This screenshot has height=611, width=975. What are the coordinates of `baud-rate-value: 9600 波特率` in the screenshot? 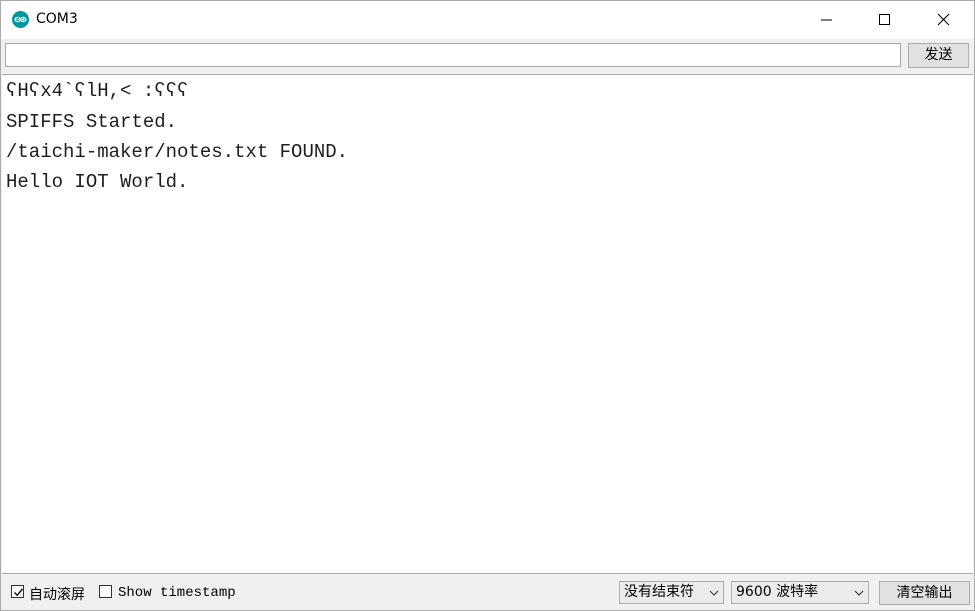 It's located at (777, 592).